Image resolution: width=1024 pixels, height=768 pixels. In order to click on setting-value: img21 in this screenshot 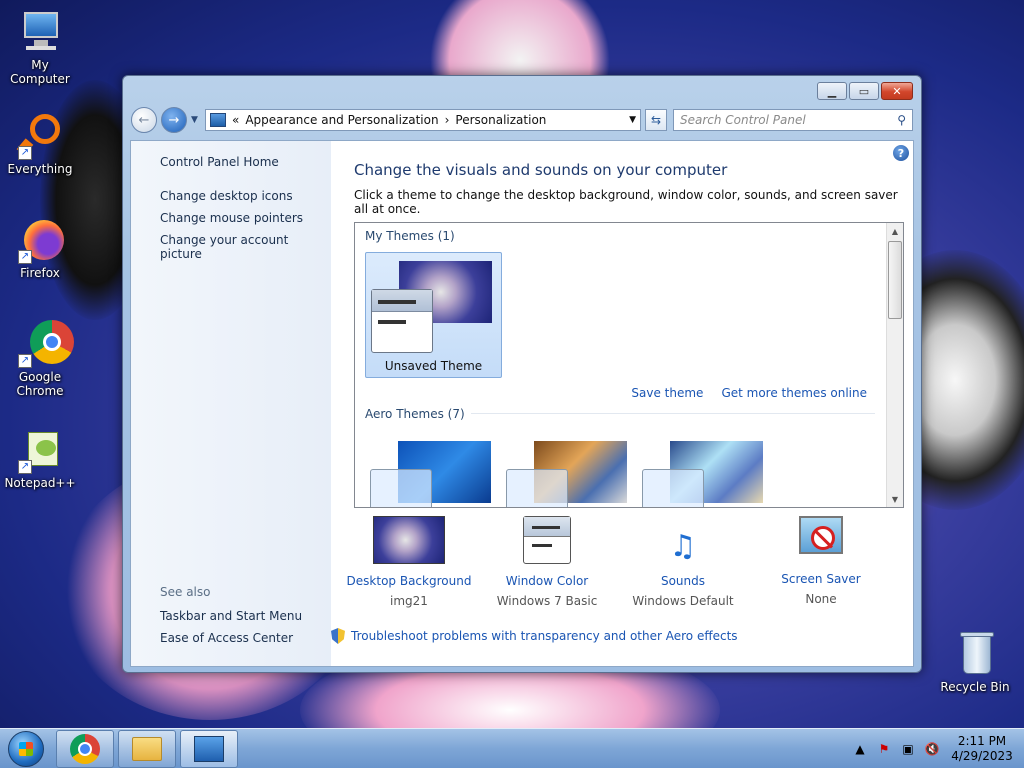, I will do `click(409, 601)`.